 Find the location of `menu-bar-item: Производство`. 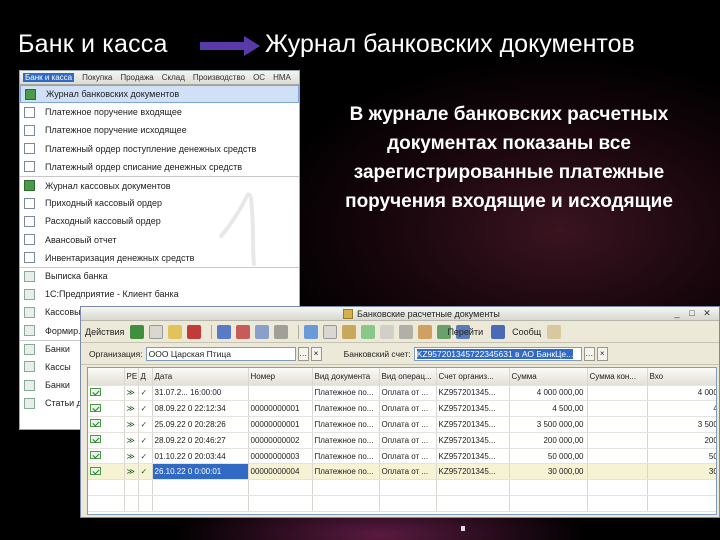

menu-bar-item: Производство is located at coordinates (219, 77).